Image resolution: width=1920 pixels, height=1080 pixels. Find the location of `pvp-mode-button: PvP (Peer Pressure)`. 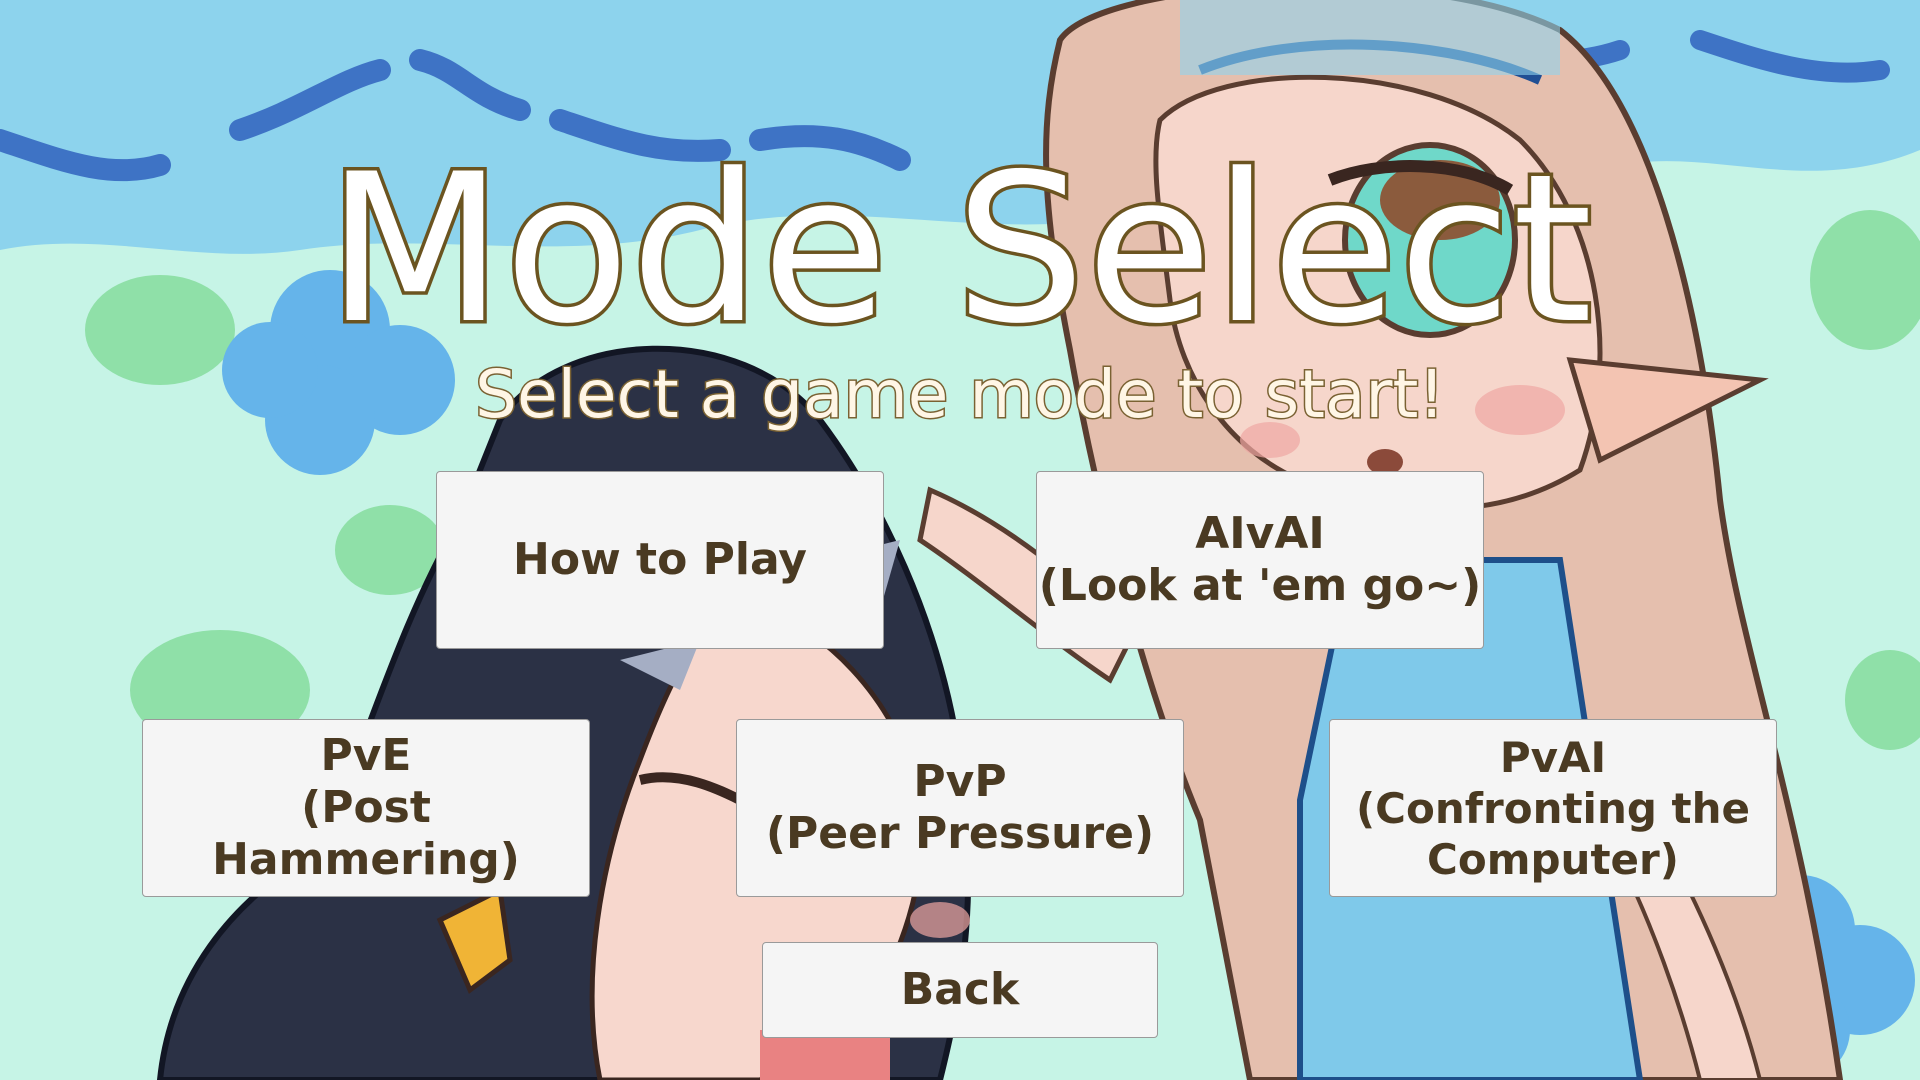

pvp-mode-button: PvP (Peer Pressure) is located at coordinates (960, 808).